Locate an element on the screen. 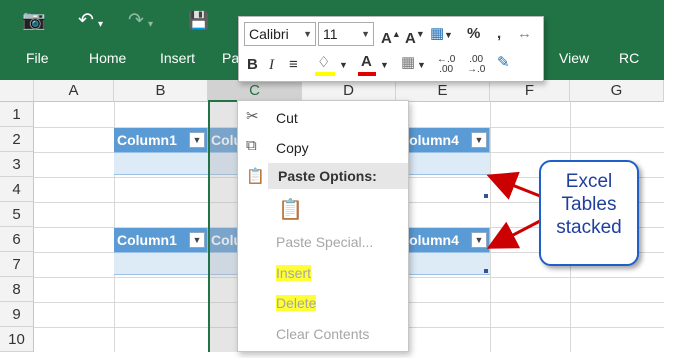  arrow-to-table1 is located at coordinates (513, 185).